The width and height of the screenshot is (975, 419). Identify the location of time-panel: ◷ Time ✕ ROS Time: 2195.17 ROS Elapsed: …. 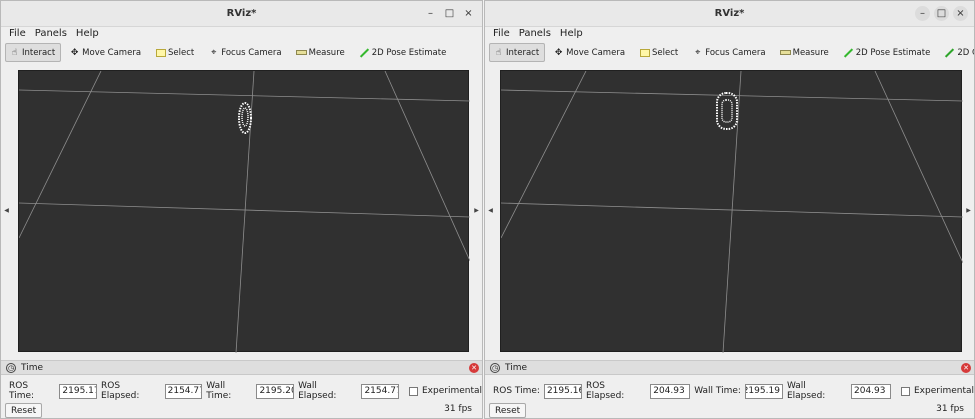
(242, 389).